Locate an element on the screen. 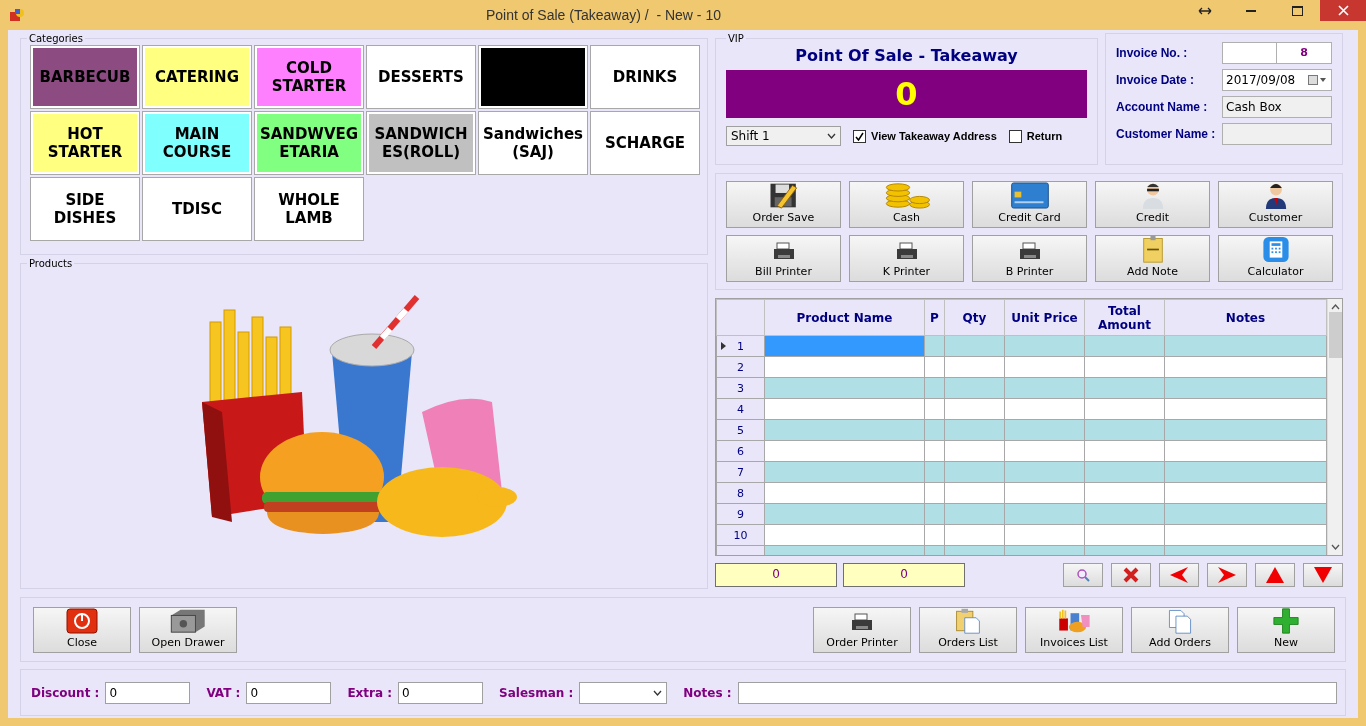 This screenshot has width=1366, height=726. maximize-icon is located at coordinates (1297, 11).